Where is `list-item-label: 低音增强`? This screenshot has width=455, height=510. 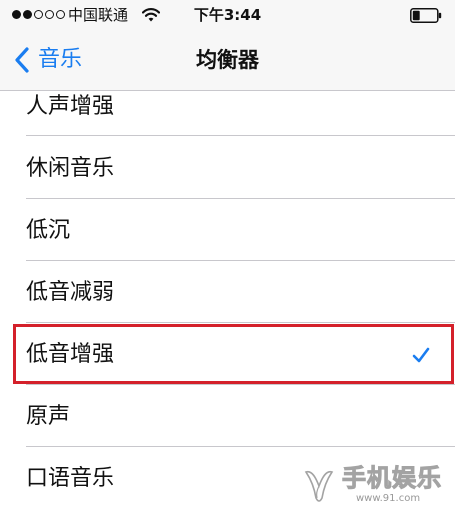 list-item-label: 低音增强 is located at coordinates (70, 354).